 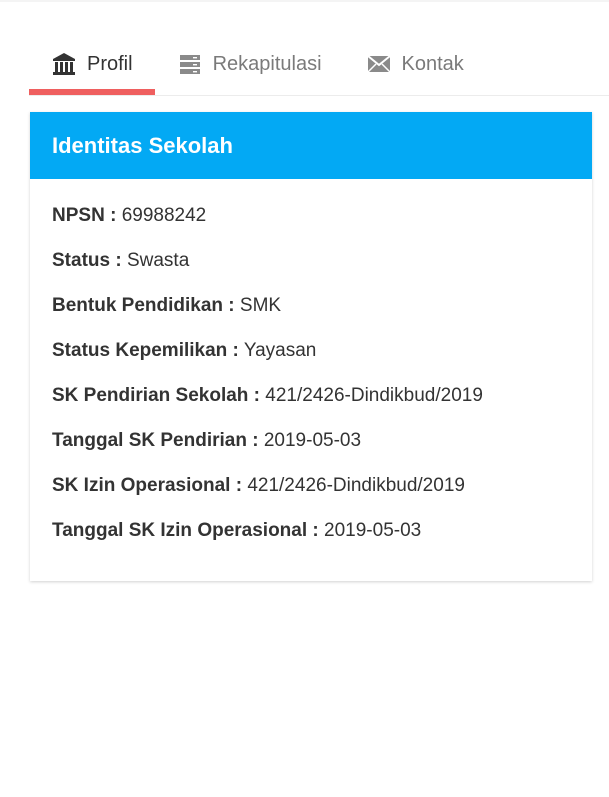 I want to click on envelope-icon, so click(x=379, y=64).